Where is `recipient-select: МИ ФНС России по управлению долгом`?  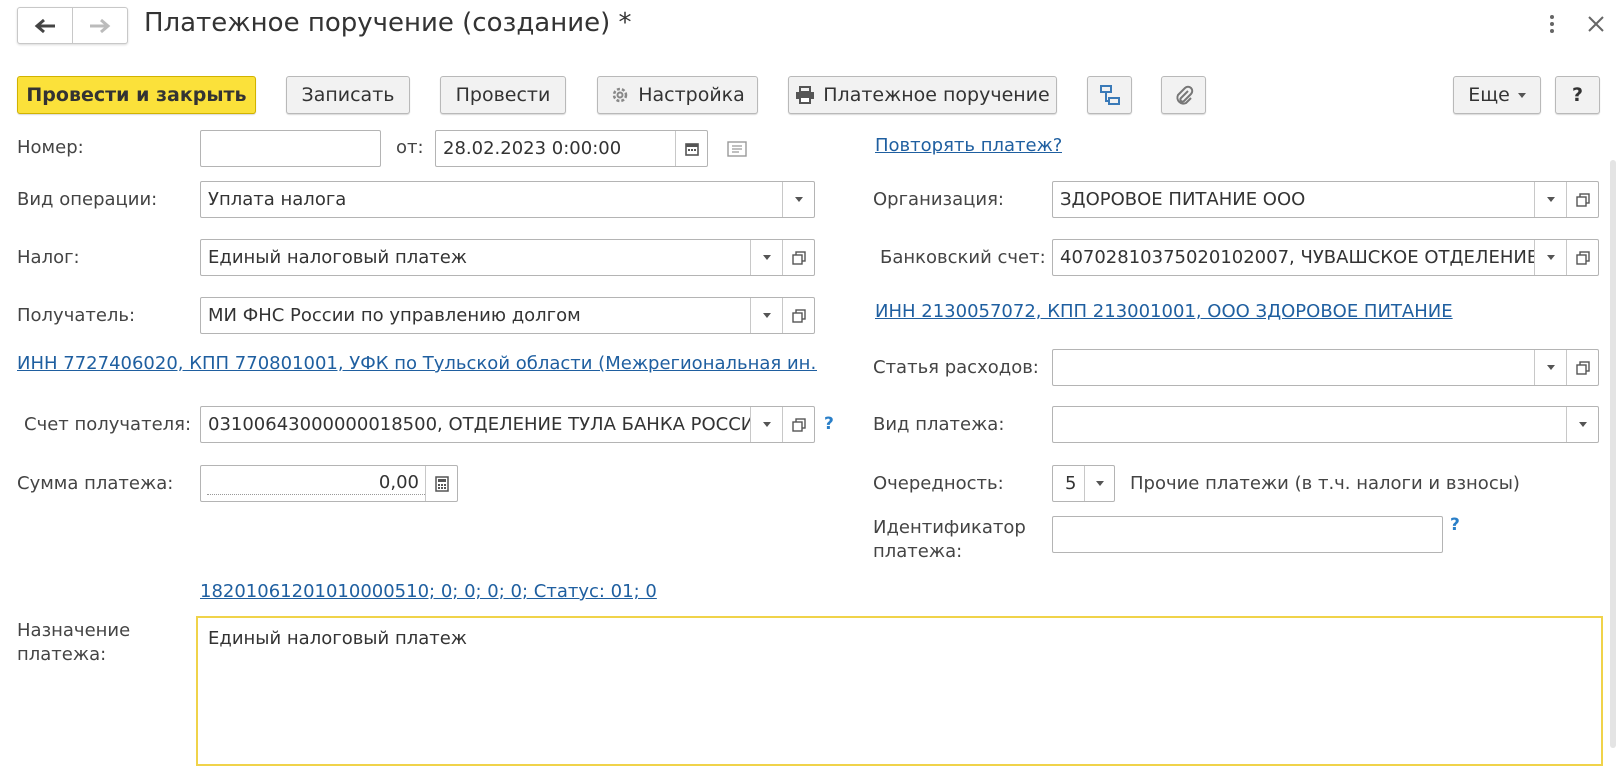 recipient-select: МИ ФНС России по управлению долгом is located at coordinates (507, 315).